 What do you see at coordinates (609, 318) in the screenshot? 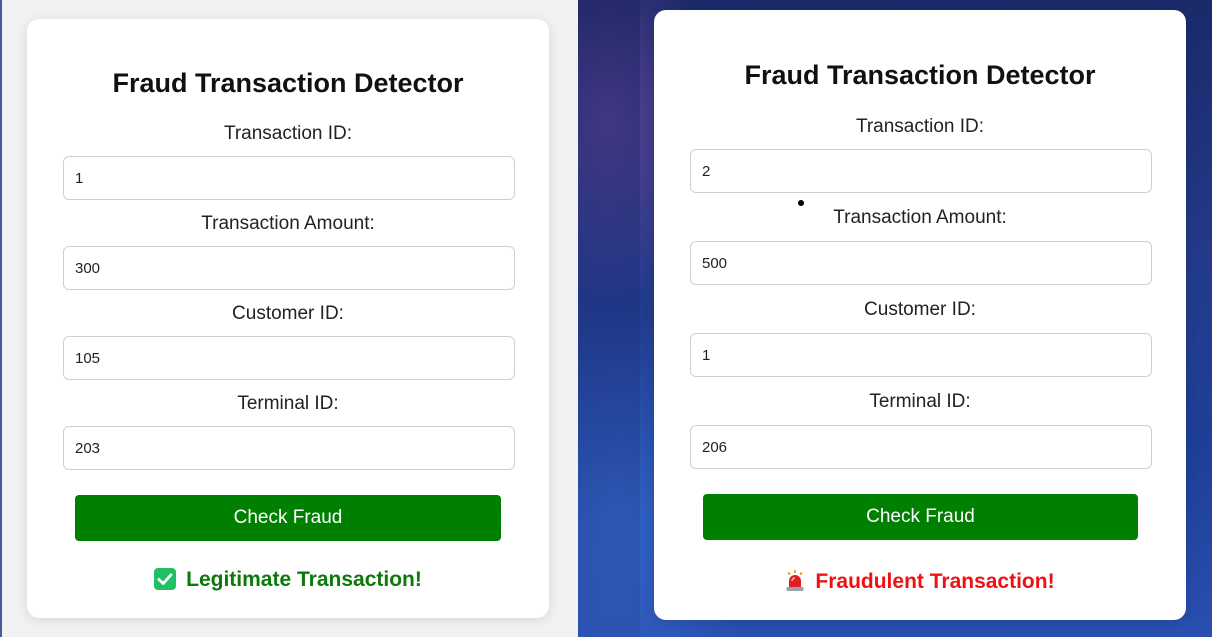
I see `background-strip` at bounding box center [609, 318].